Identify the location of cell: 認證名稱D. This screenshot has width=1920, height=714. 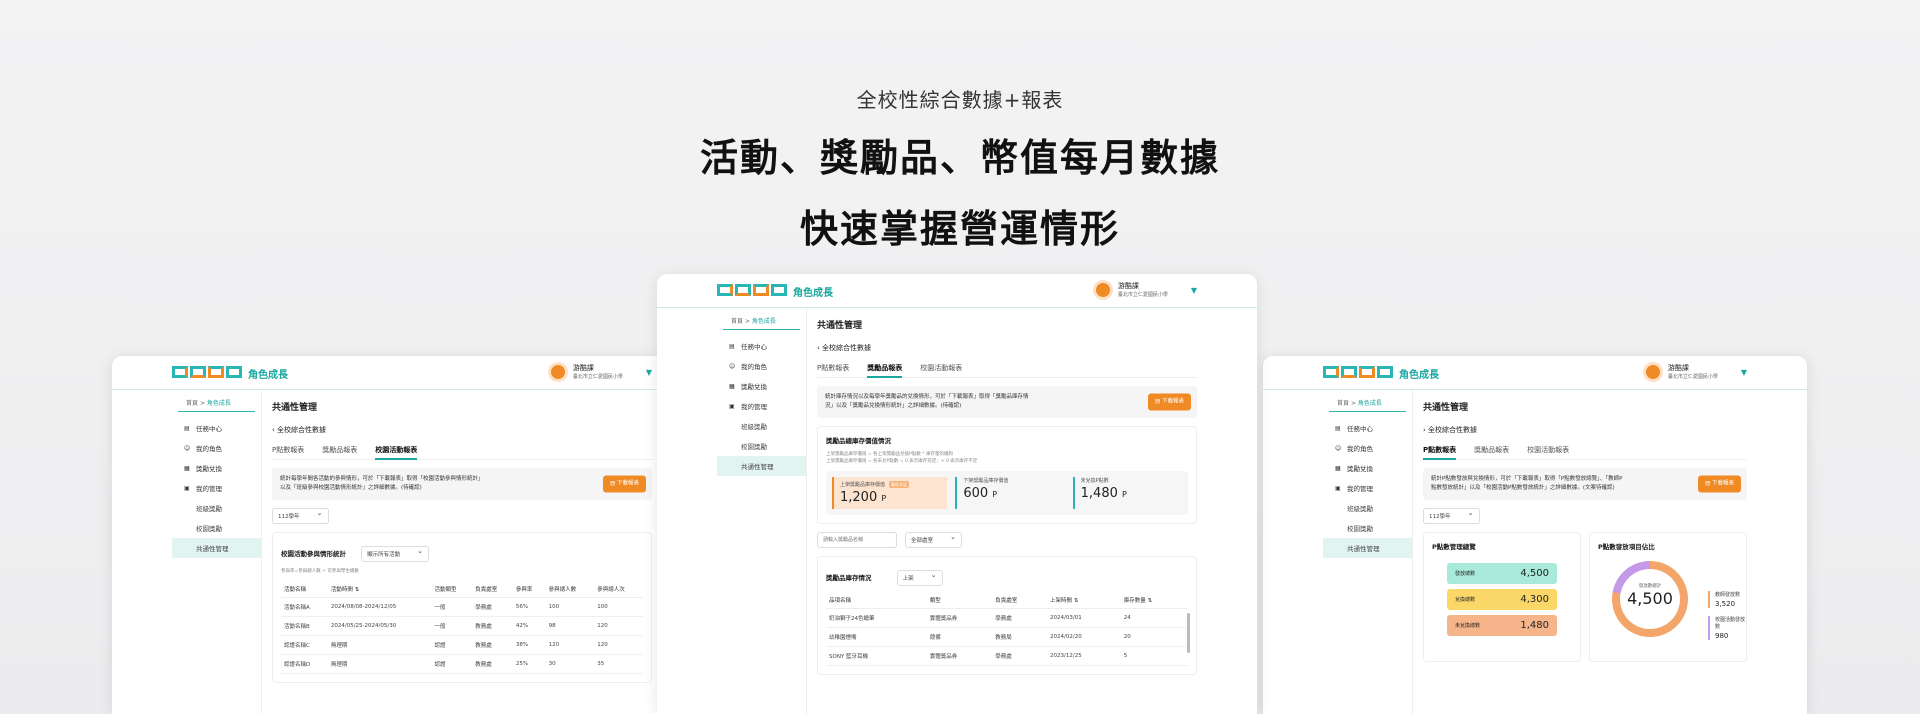
(304, 664).